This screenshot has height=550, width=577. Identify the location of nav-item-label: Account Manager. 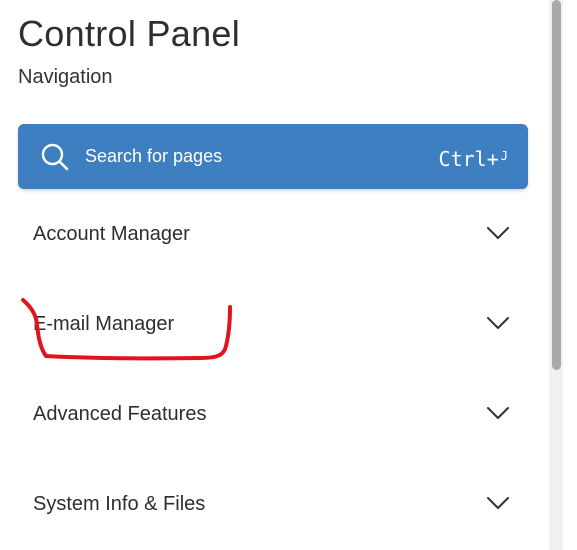
(111, 234).